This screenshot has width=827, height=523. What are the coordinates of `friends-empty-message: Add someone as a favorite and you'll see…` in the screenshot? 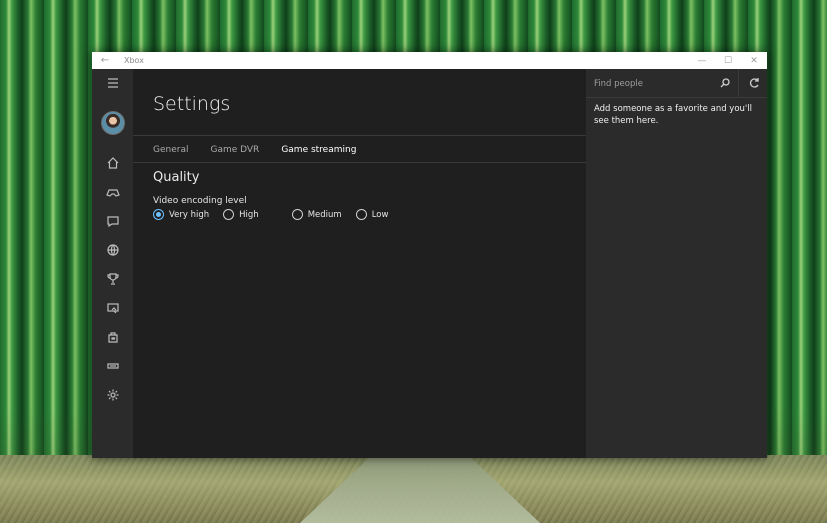 It's located at (673, 115).